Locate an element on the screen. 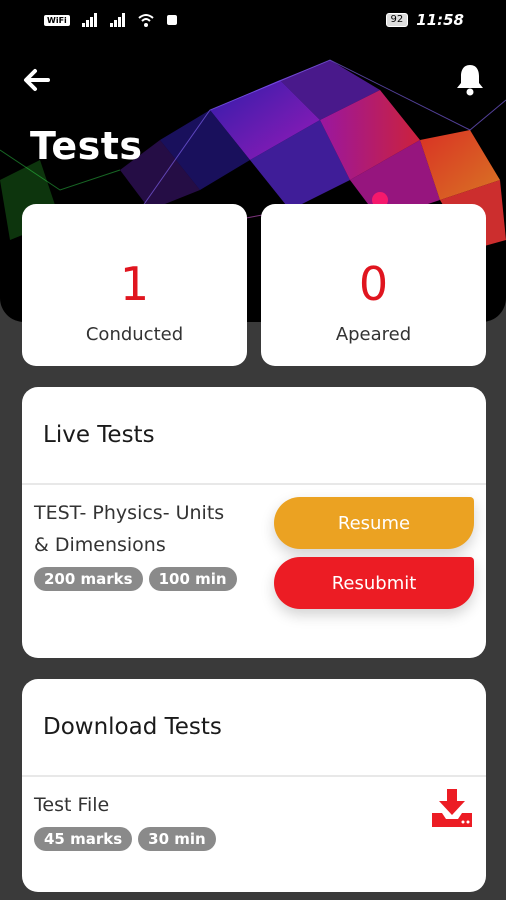 This screenshot has height=900, width=506. download-icon is located at coordinates (452, 808).